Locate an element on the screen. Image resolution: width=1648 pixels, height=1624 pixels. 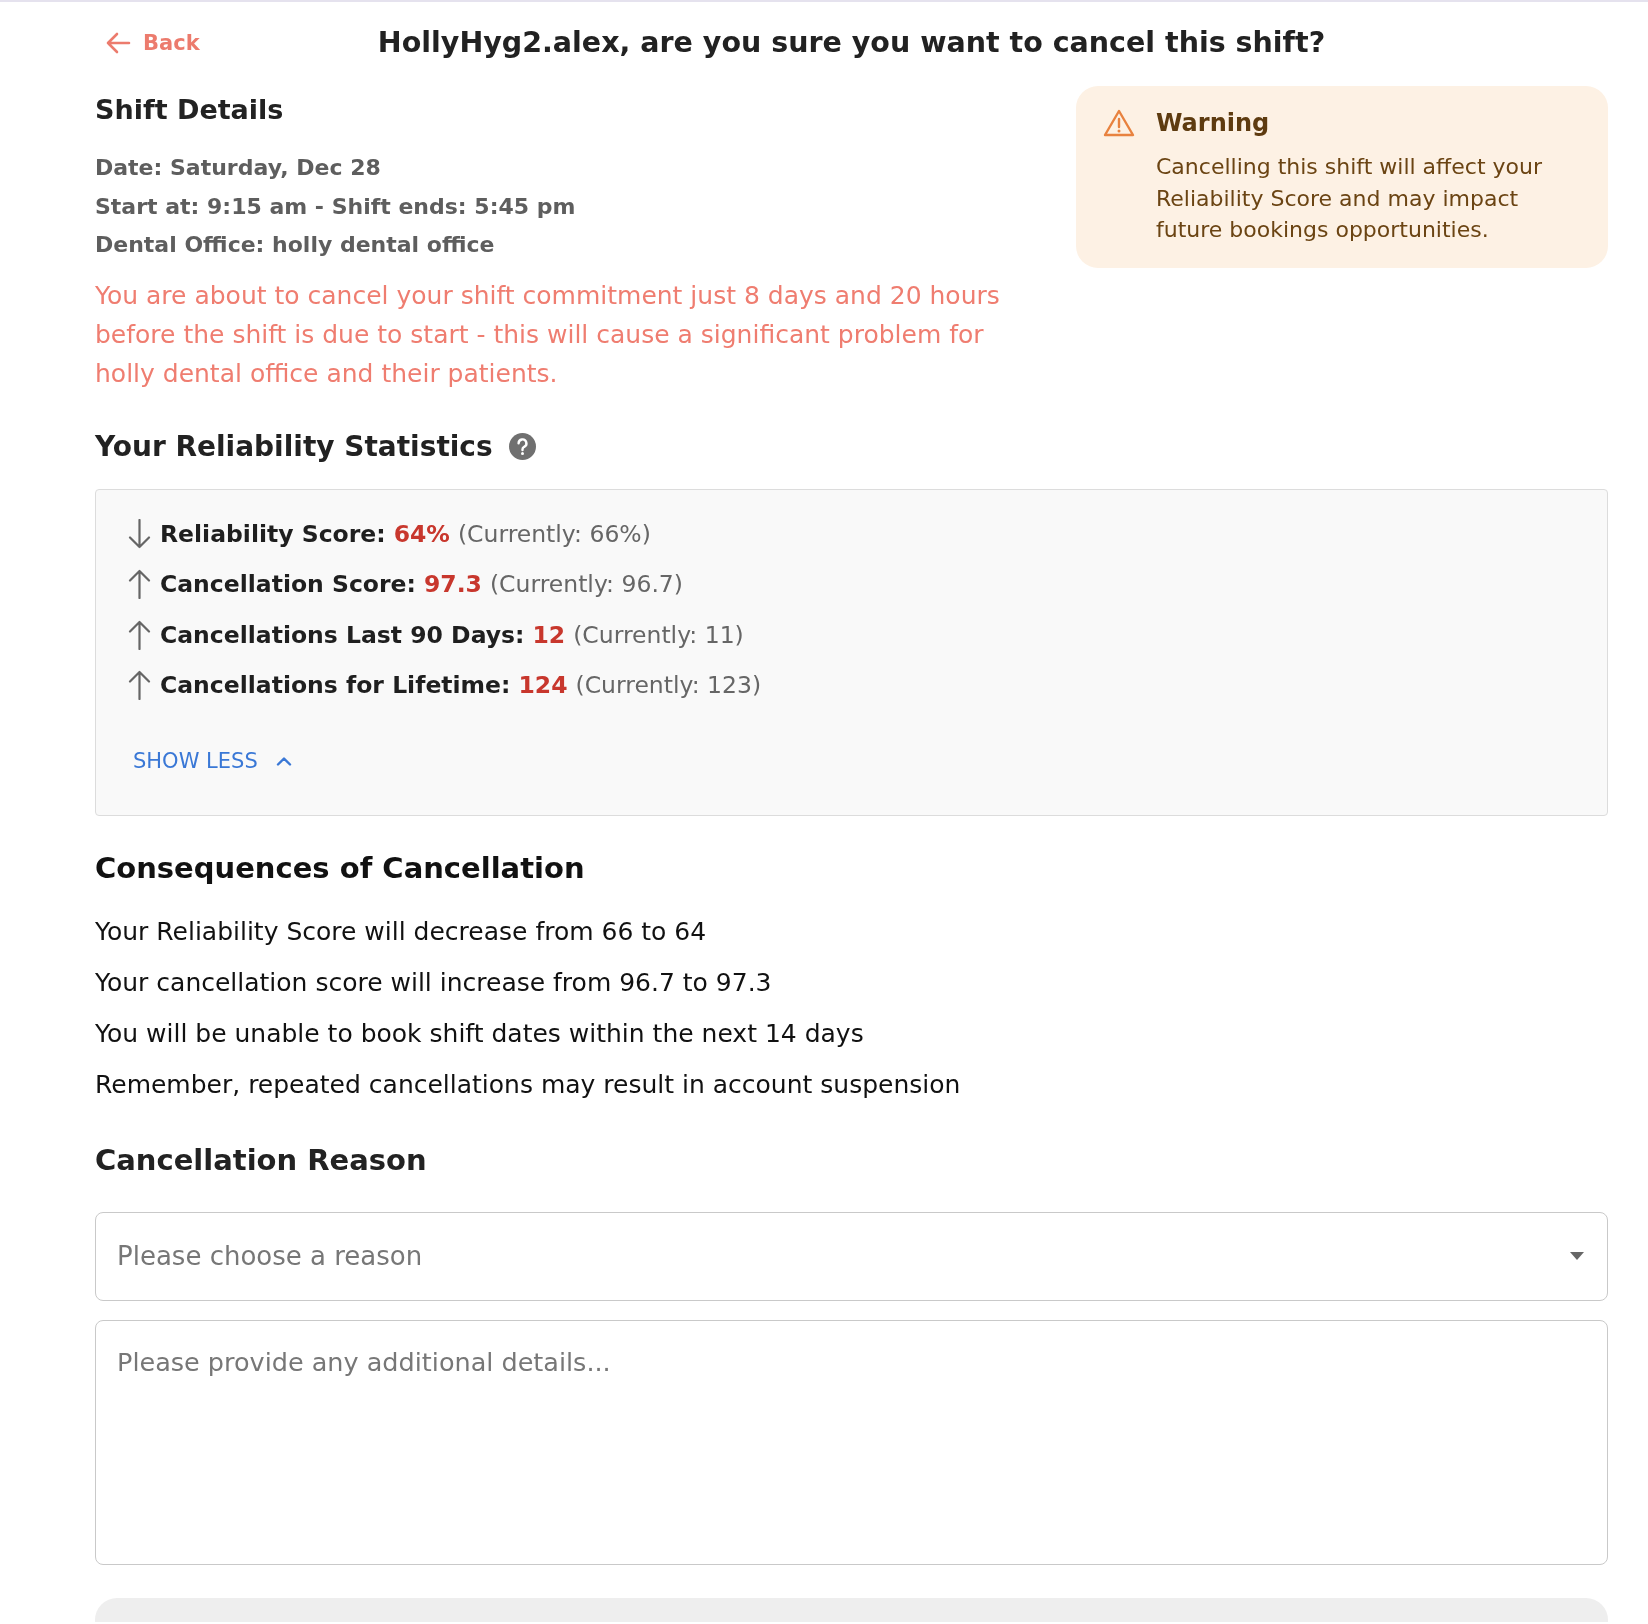
help-icon is located at coordinates (522, 446).